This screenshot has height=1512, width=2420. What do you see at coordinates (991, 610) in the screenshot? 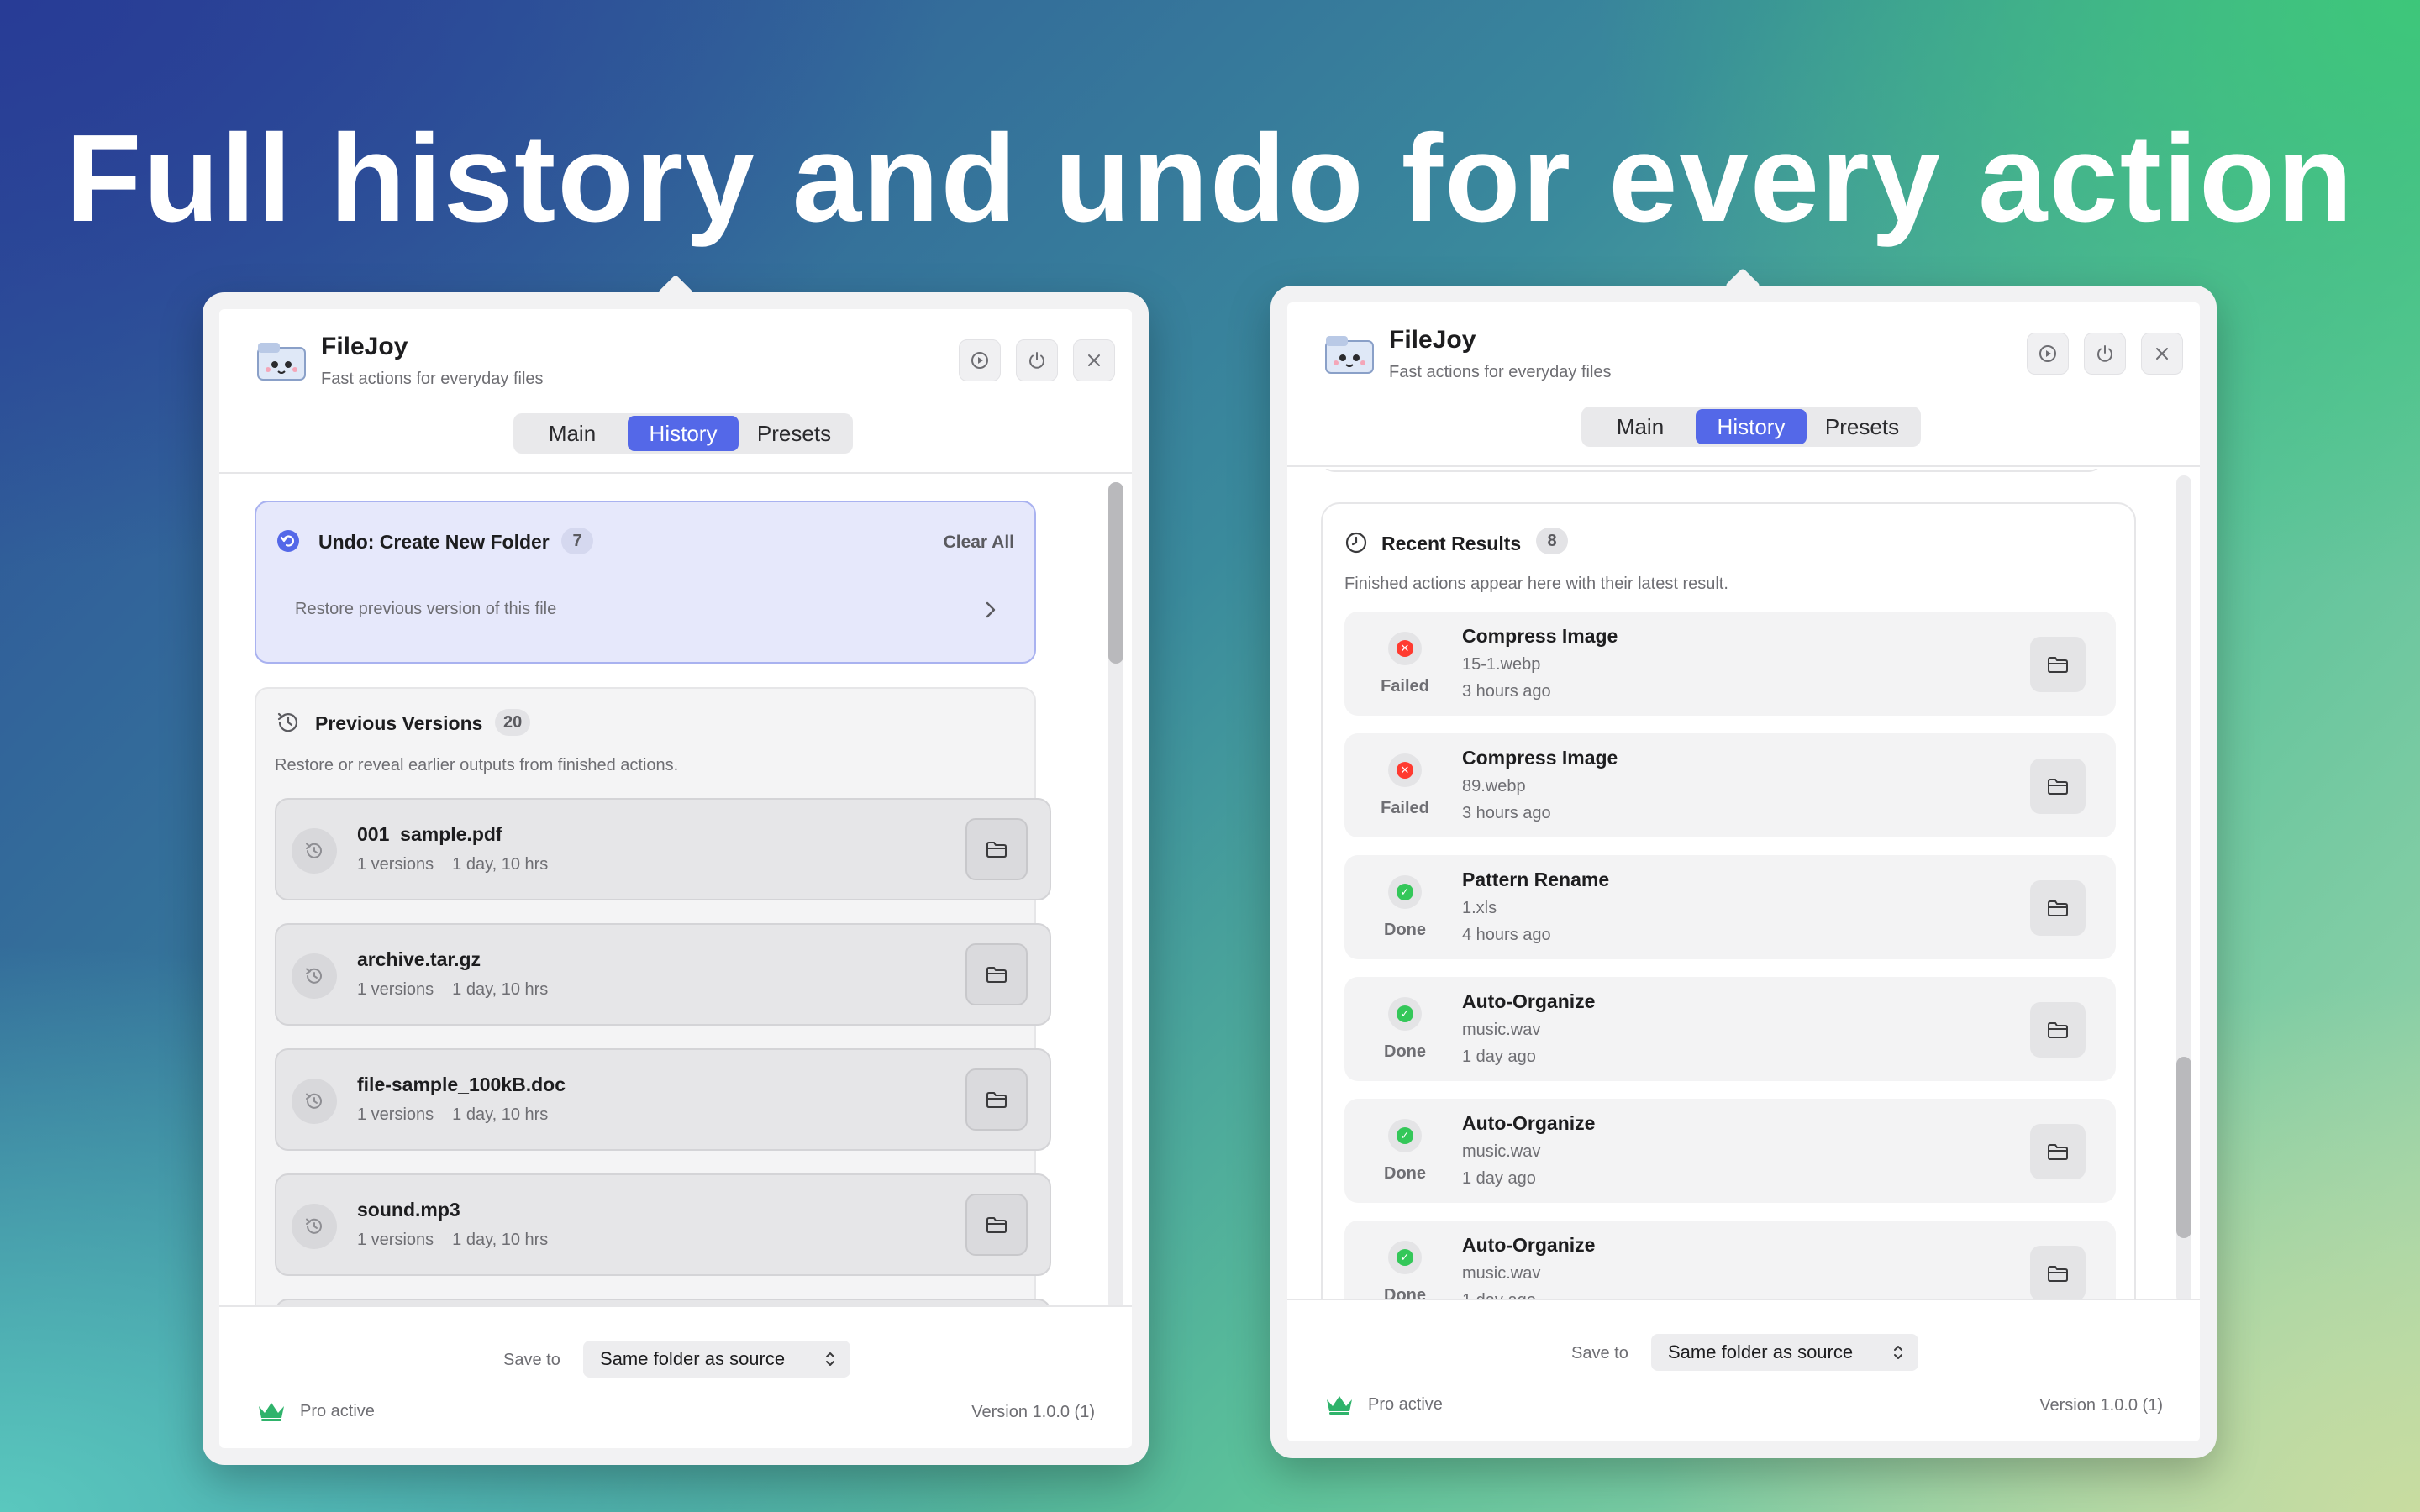
I see `chevron-right-icon` at bounding box center [991, 610].